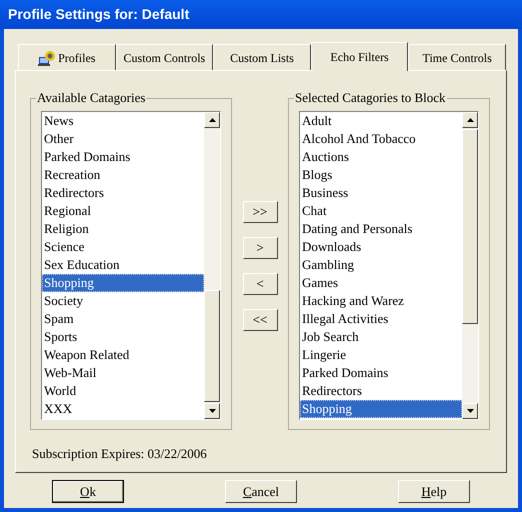  Describe the element at coordinates (381, 301) in the screenshot. I see `list-item: Hacking and Warez` at that location.